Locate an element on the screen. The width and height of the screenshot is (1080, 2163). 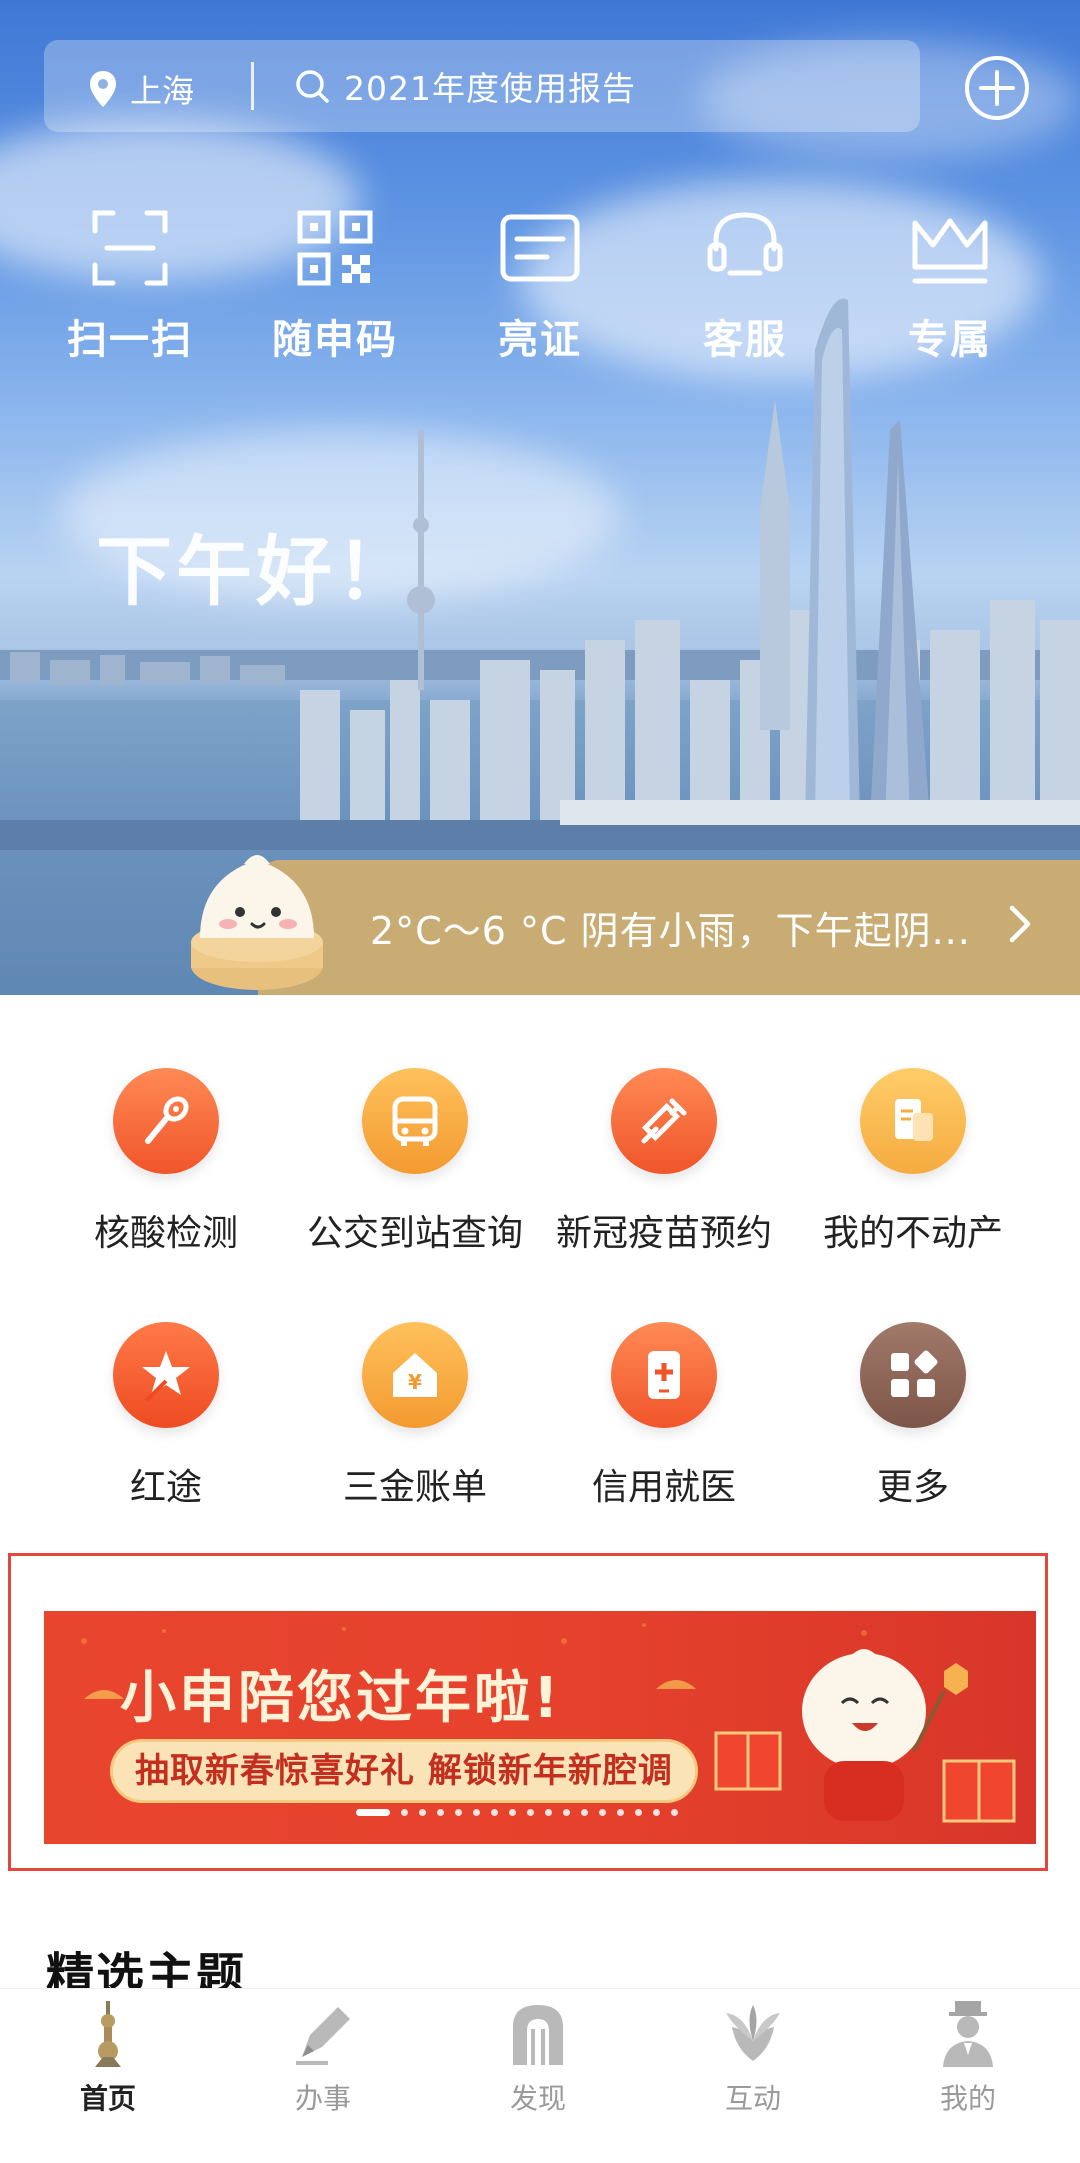
fund-house-icon: ¥ is located at coordinates (415, 1375).